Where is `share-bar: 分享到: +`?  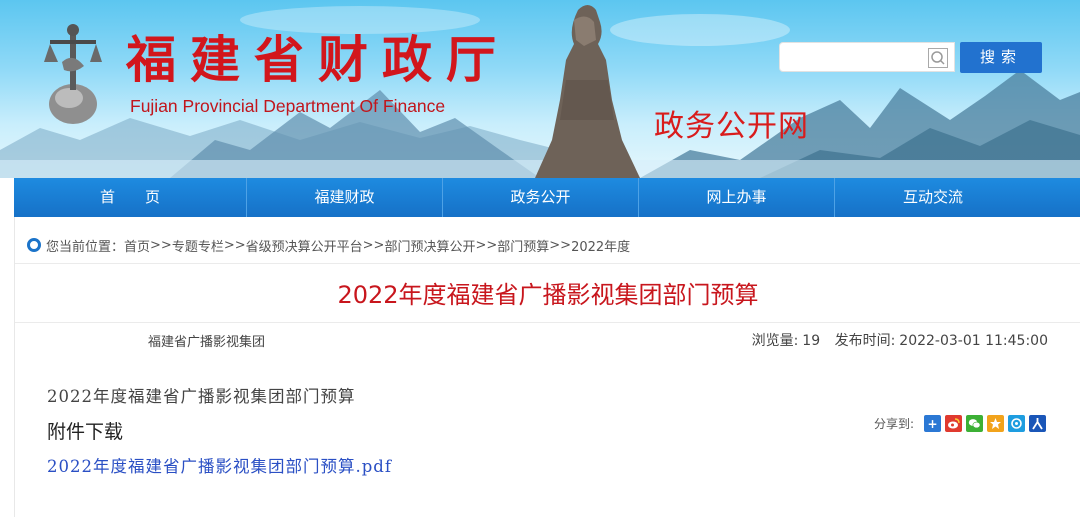 share-bar: 分享到: + is located at coordinates (960, 423).